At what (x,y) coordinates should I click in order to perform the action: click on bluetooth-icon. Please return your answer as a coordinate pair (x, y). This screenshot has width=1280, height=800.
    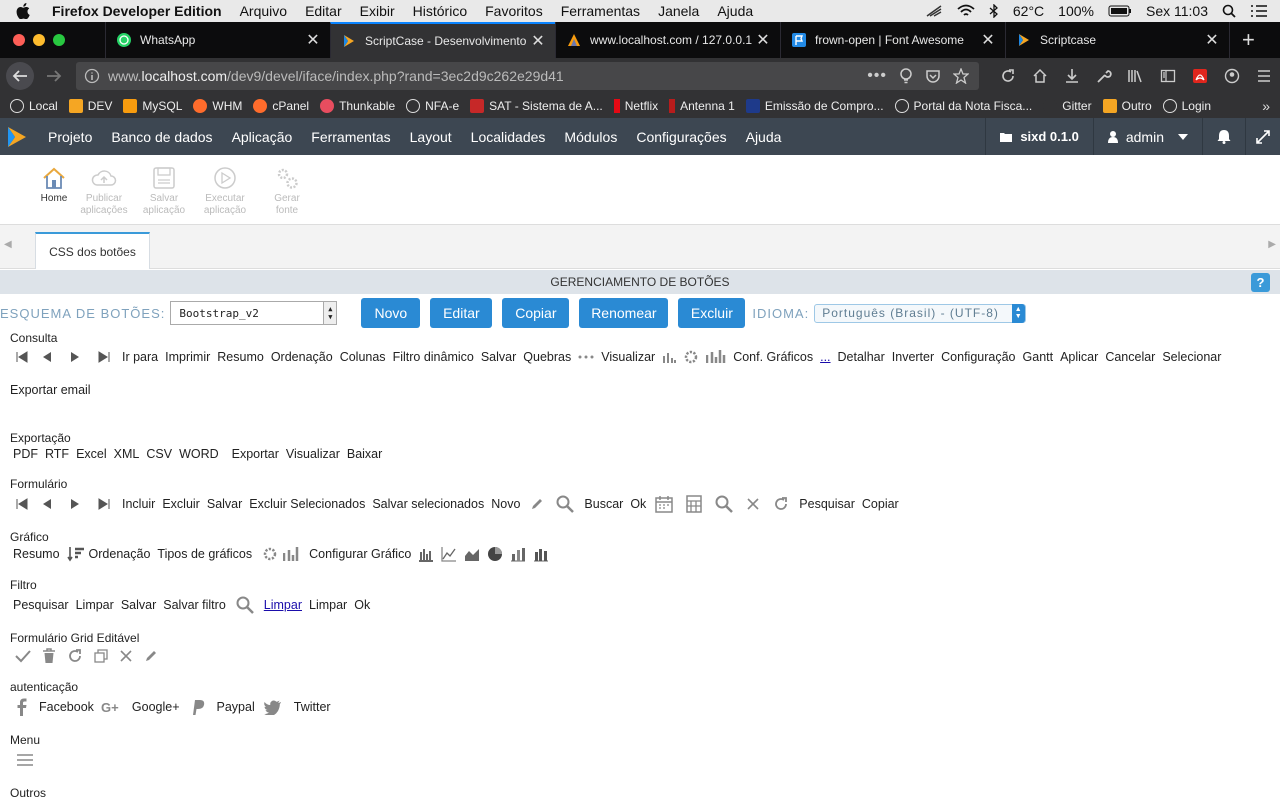
    Looking at the image, I should click on (994, 11).